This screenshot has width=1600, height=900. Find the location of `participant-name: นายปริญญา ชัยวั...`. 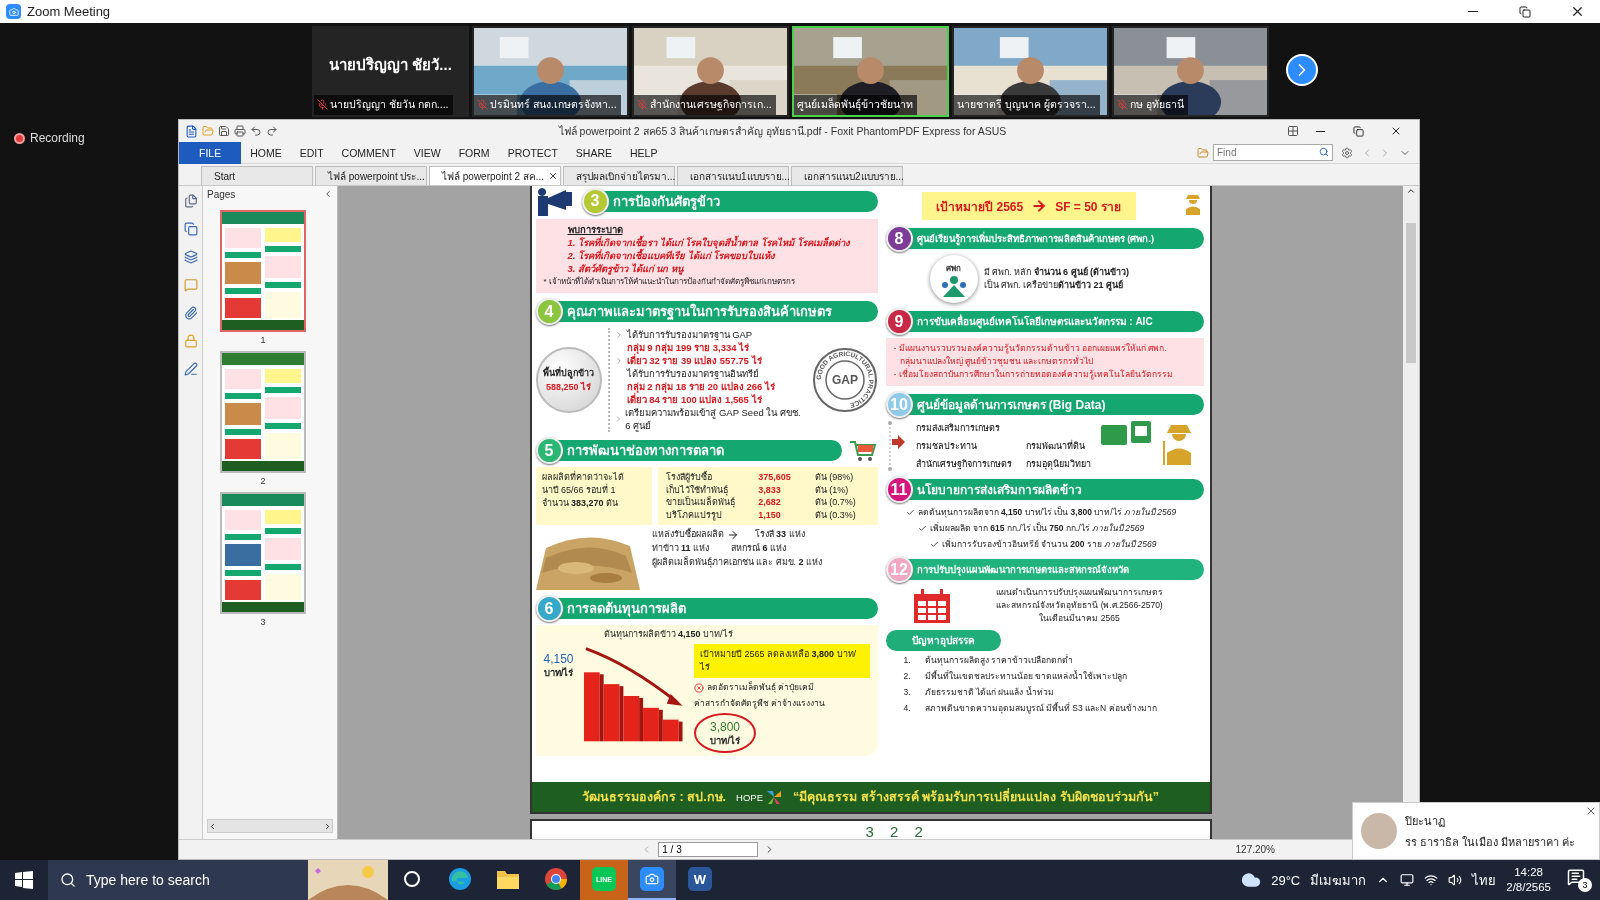

participant-name: นายปริญญา ชัยวั... is located at coordinates (390, 65).